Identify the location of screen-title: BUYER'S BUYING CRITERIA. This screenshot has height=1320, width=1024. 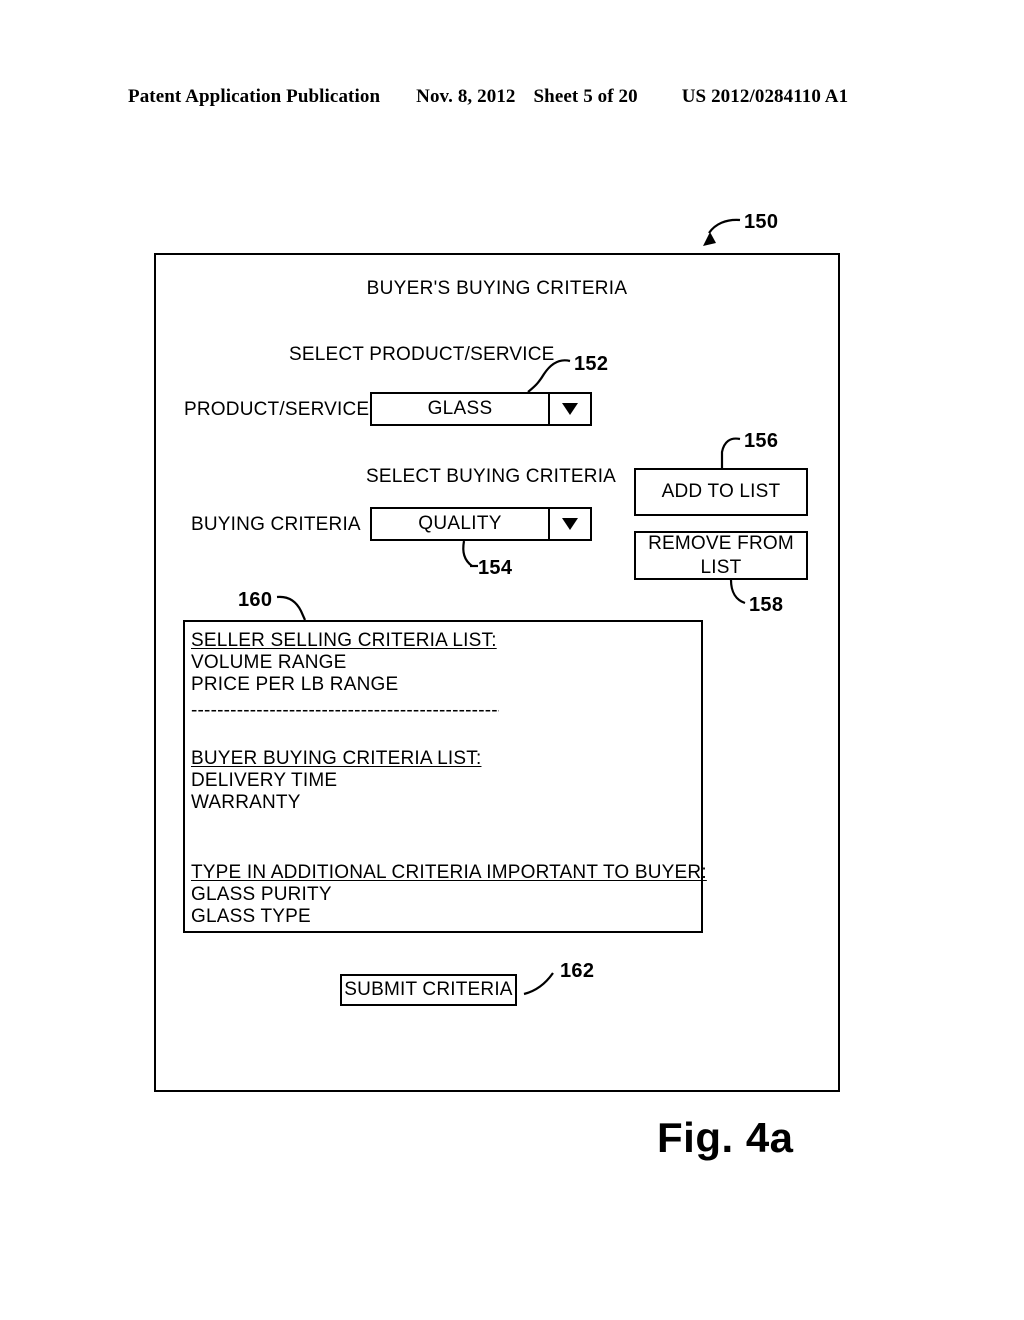
(497, 288).